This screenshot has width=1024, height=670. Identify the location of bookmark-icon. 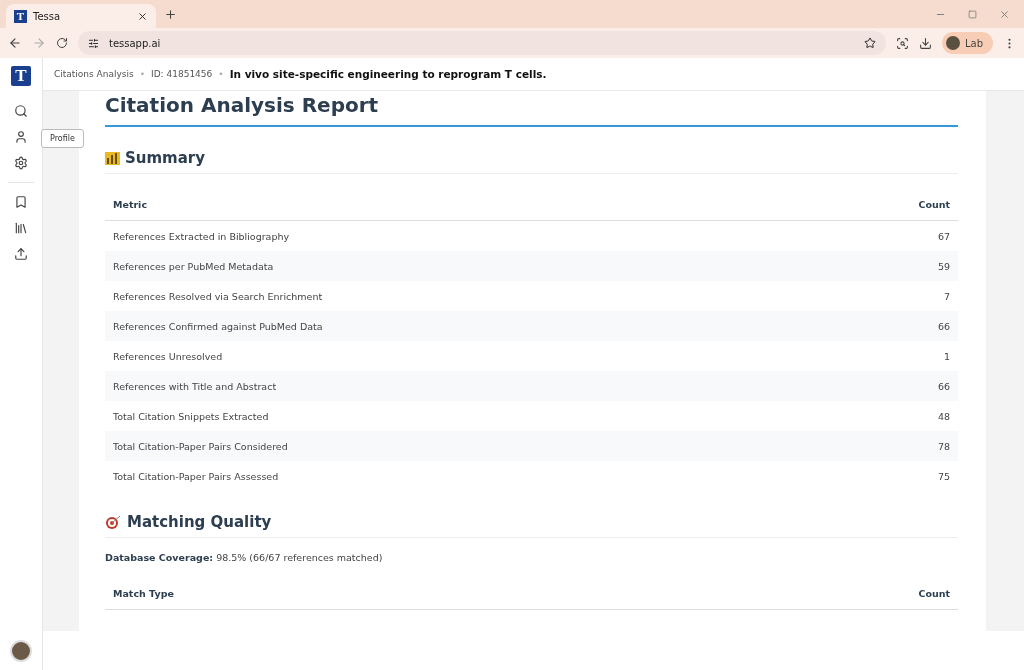
(21, 202).